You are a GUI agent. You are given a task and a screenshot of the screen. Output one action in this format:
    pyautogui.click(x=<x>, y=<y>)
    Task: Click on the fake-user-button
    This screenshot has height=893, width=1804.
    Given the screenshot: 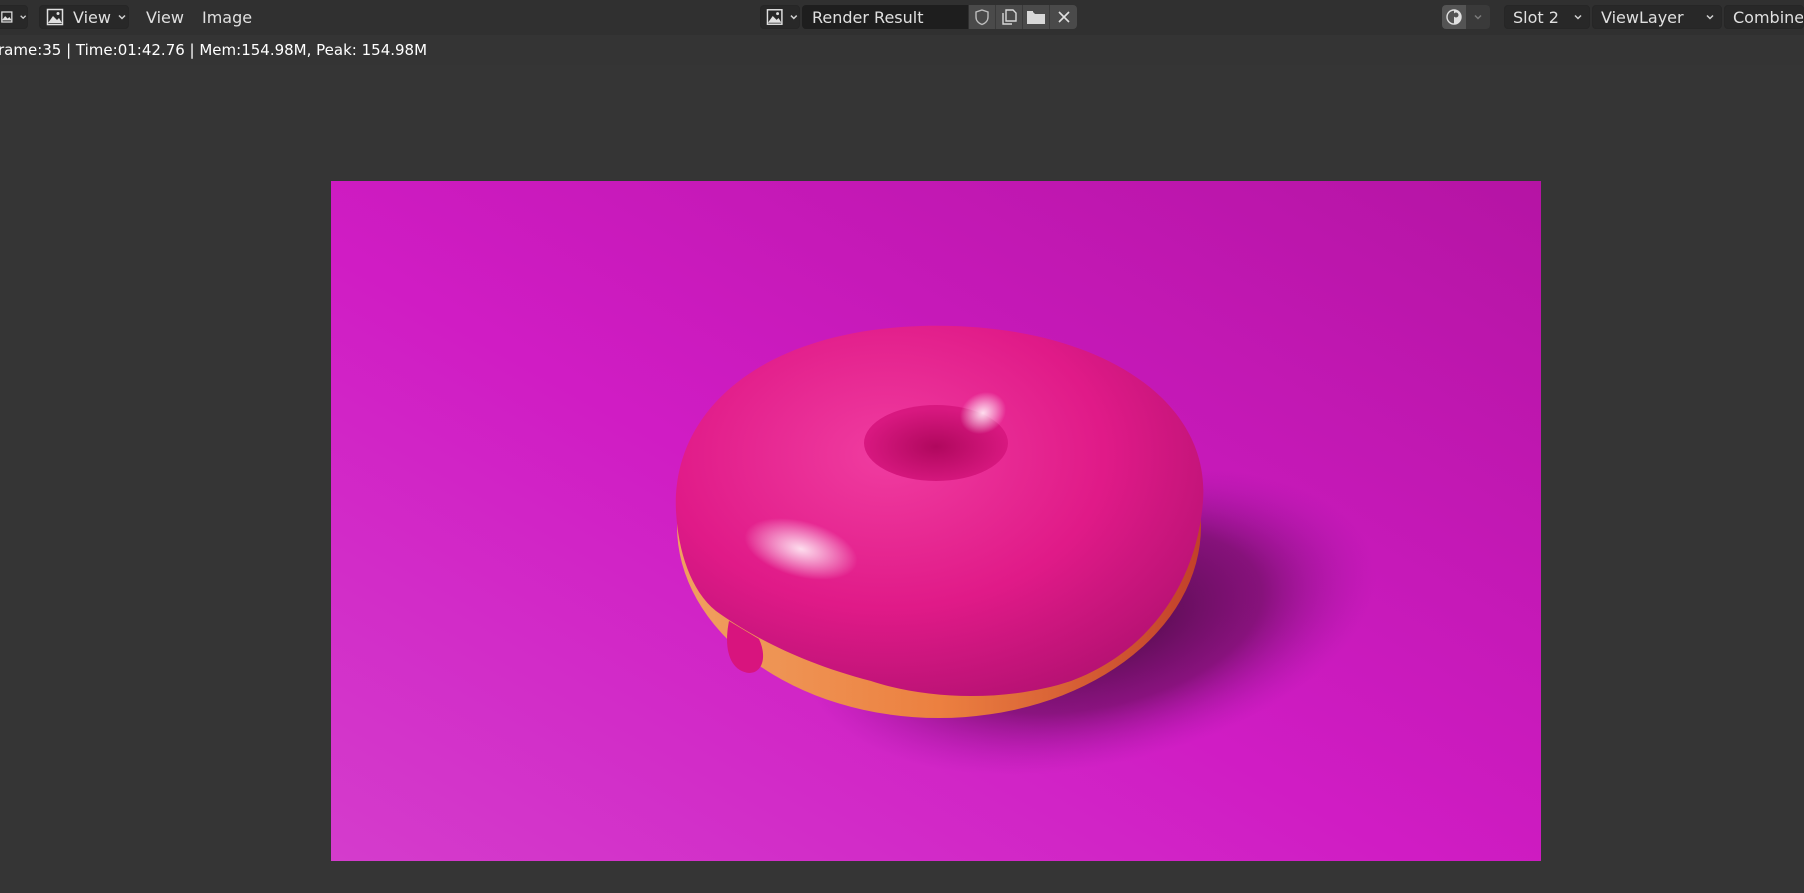 What is the action you would take?
    pyautogui.click(x=982, y=17)
    